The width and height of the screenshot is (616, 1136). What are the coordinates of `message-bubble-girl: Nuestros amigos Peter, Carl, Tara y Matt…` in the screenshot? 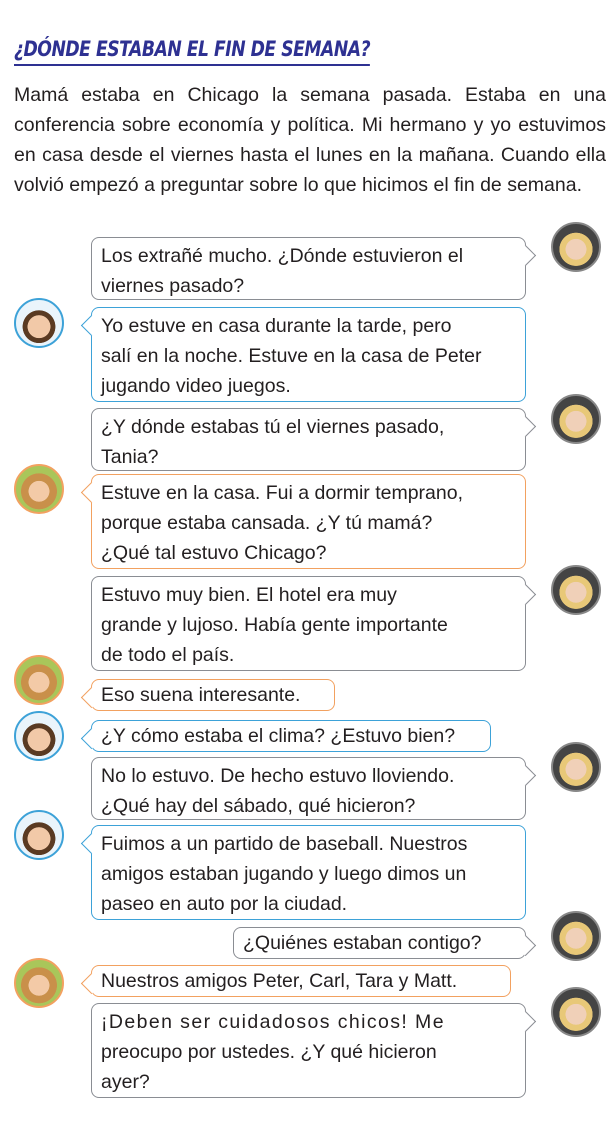 It's located at (301, 981).